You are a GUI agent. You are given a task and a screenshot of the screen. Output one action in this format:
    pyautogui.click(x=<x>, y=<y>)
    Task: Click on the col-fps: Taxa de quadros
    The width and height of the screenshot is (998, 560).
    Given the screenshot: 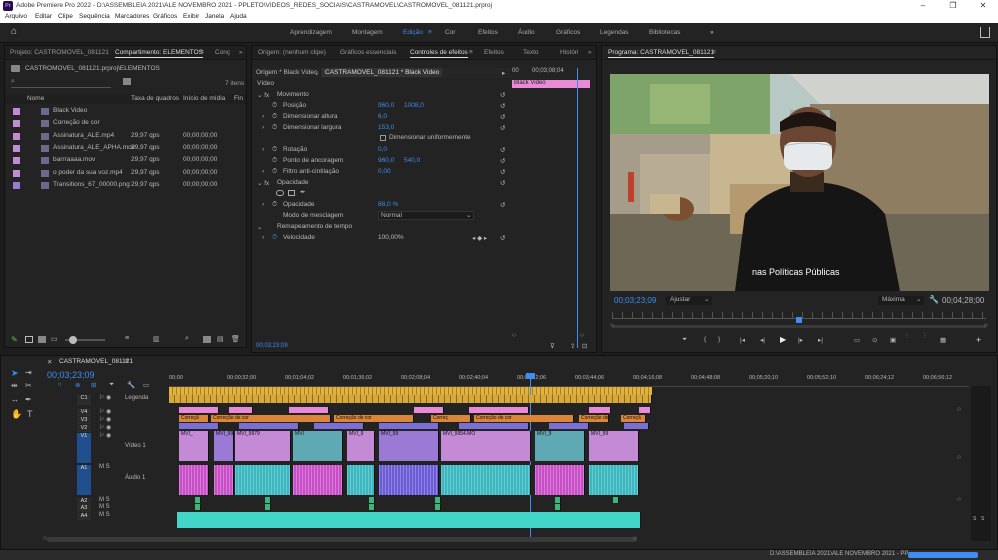 What is the action you would take?
    pyautogui.click(x=155, y=98)
    